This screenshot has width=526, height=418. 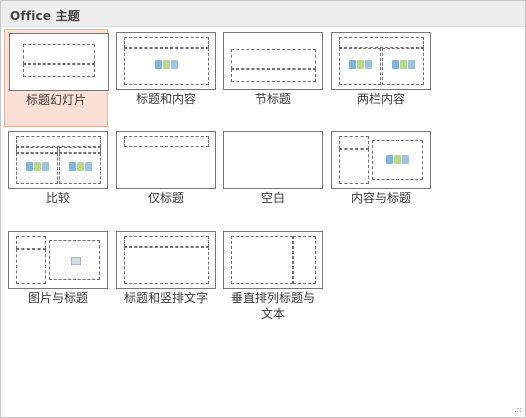 What do you see at coordinates (272, 198) in the screenshot?
I see `layout-label: 空白` at bounding box center [272, 198].